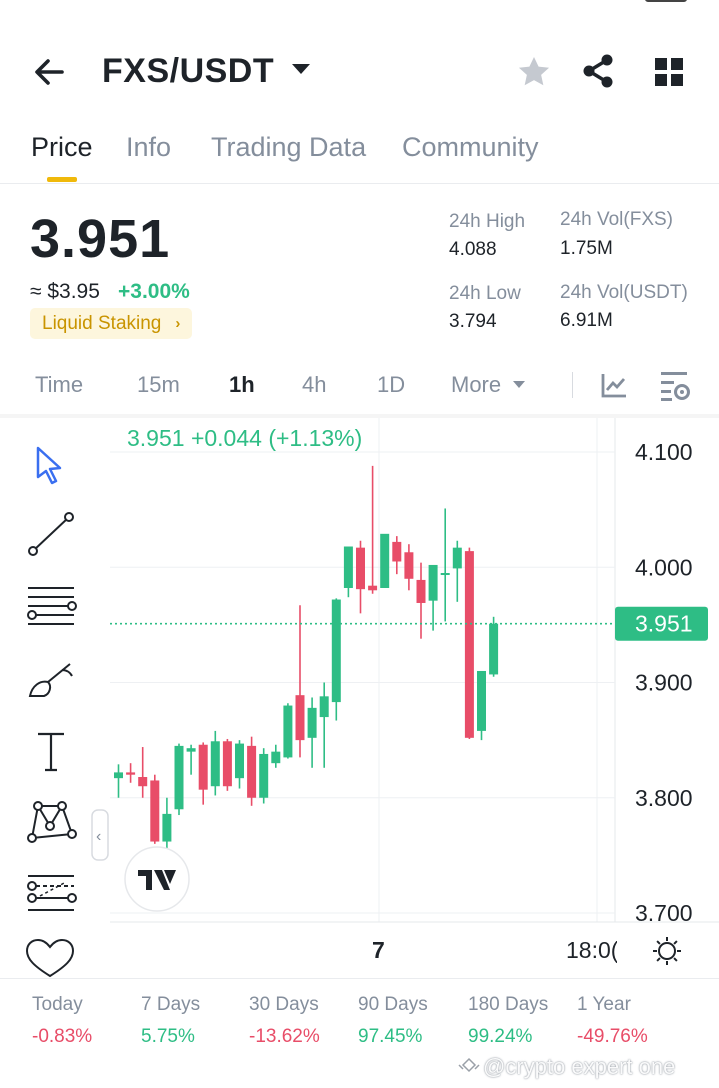 Image resolution: width=719 pixels, height=1088 pixels. Describe the element at coordinates (314, 385) in the screenshot. I see `timeframe-4h: 4h` at that location.